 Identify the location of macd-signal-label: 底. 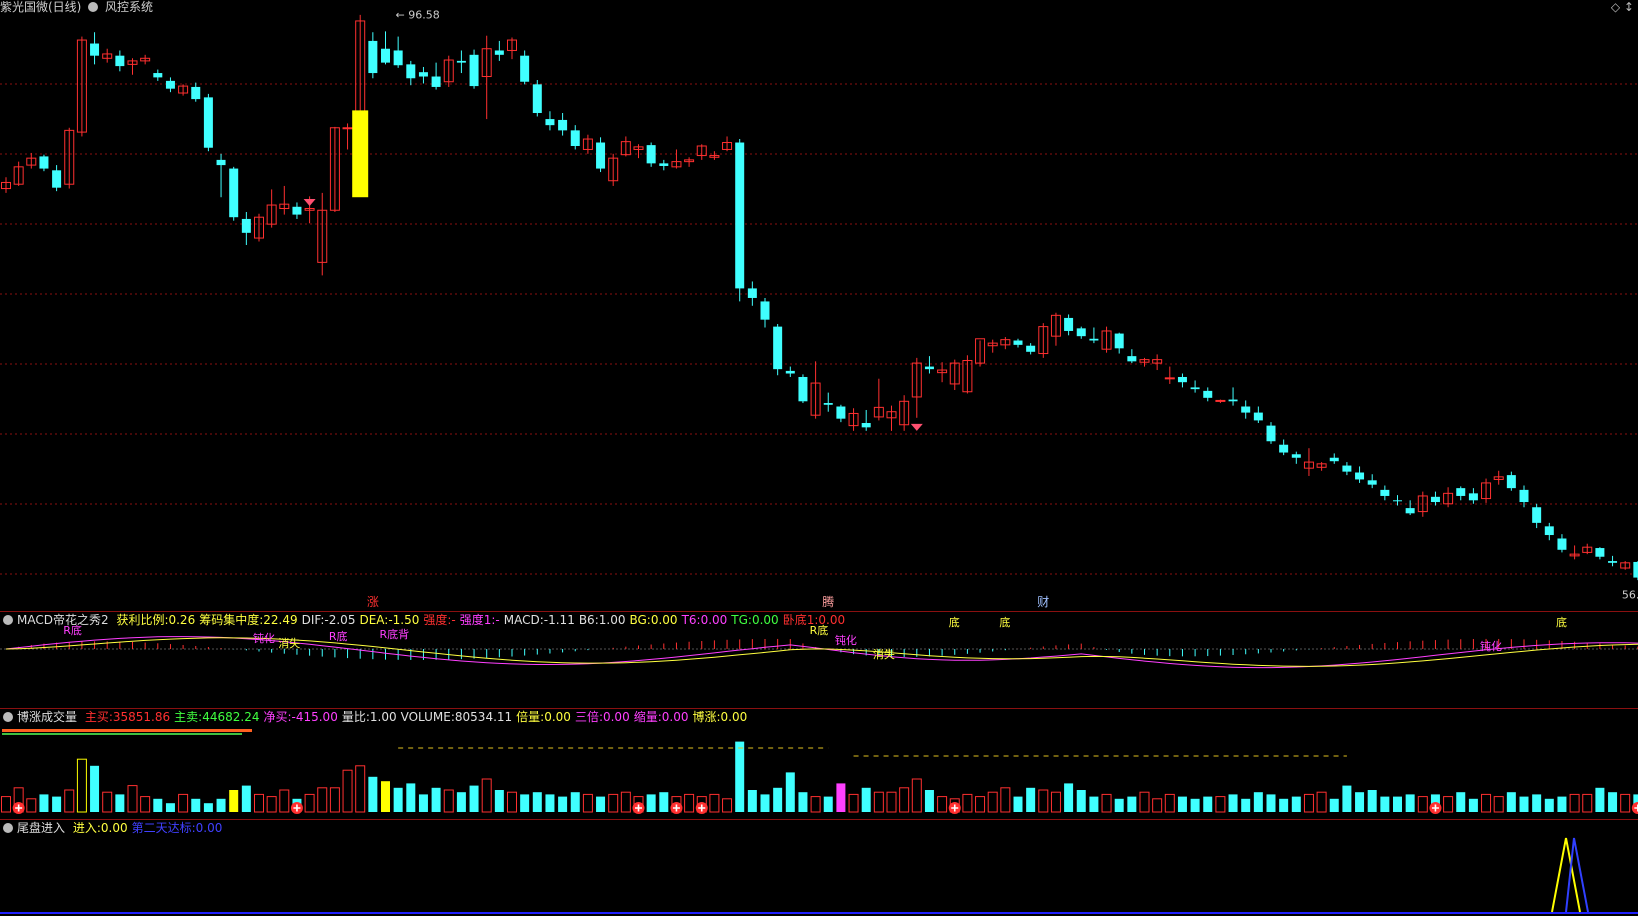
(954, 622).